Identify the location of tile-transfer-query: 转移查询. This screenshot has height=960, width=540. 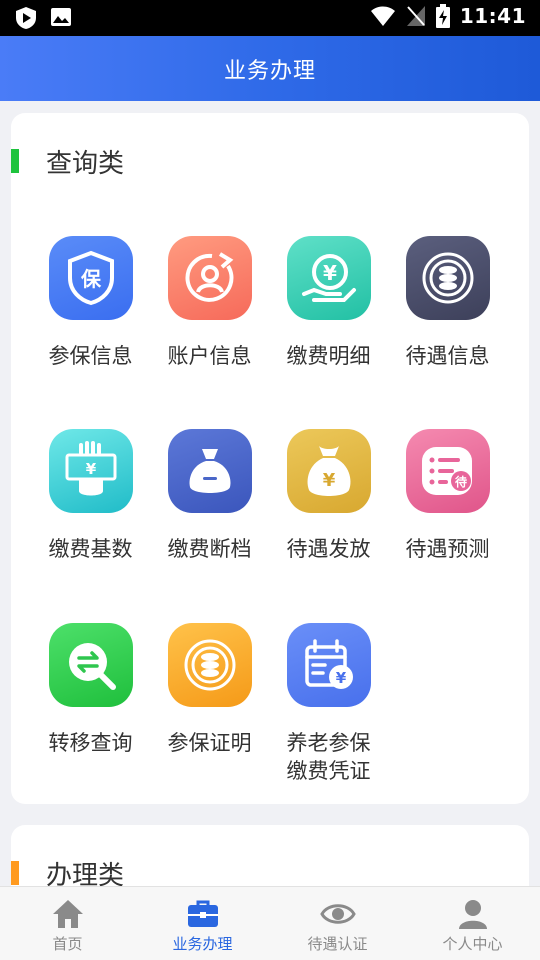
(90, 690).